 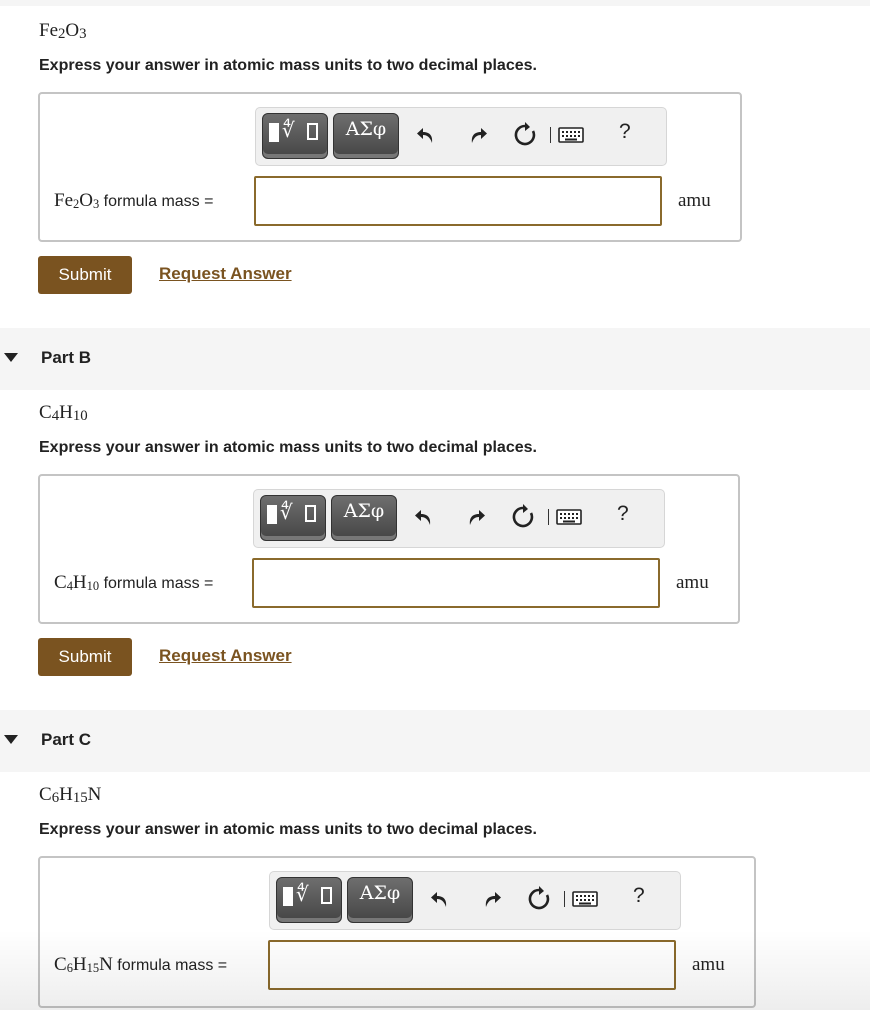 I want to click on part-a-formula: Fe2O3, so click(x=63, y=31).